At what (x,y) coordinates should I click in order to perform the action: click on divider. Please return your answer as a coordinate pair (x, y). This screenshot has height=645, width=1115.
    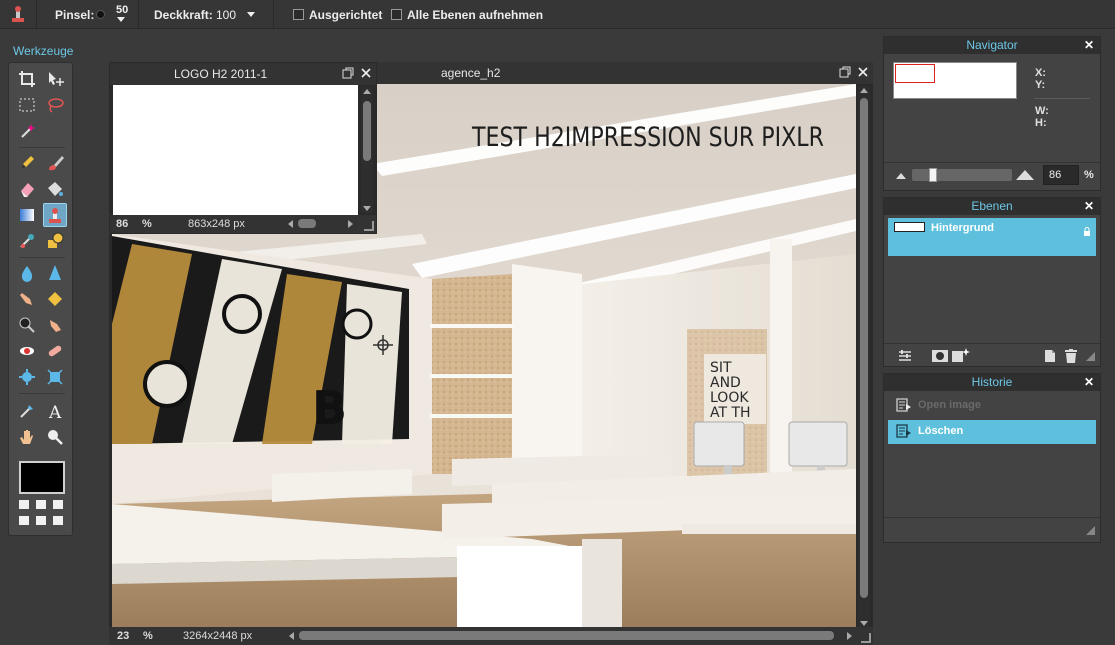
    Looking at the image, I should click on (992, 517).